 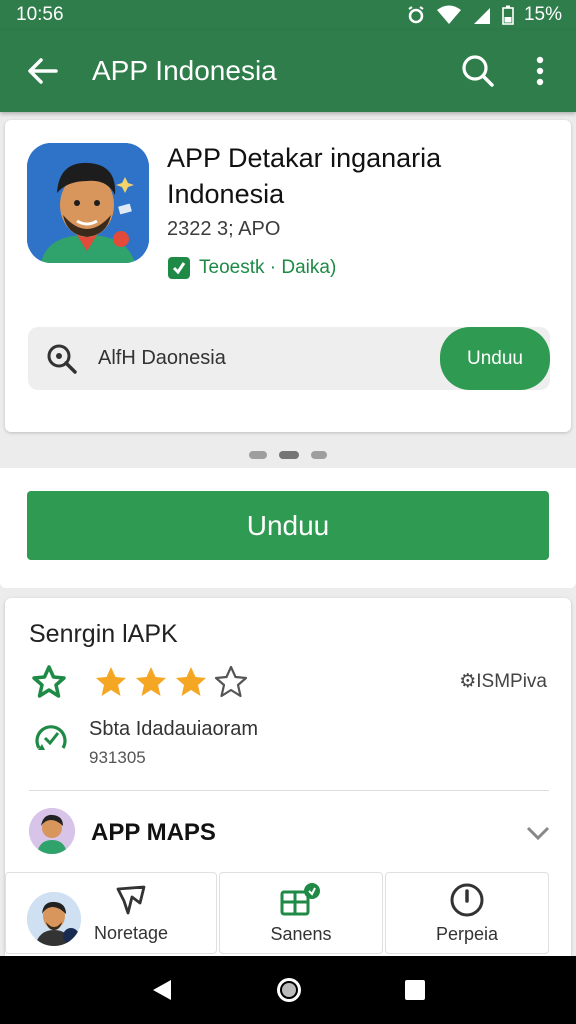 I want to click on app-search-bar: AlfH Daonesia Unduu, so click(x=289, y=358).